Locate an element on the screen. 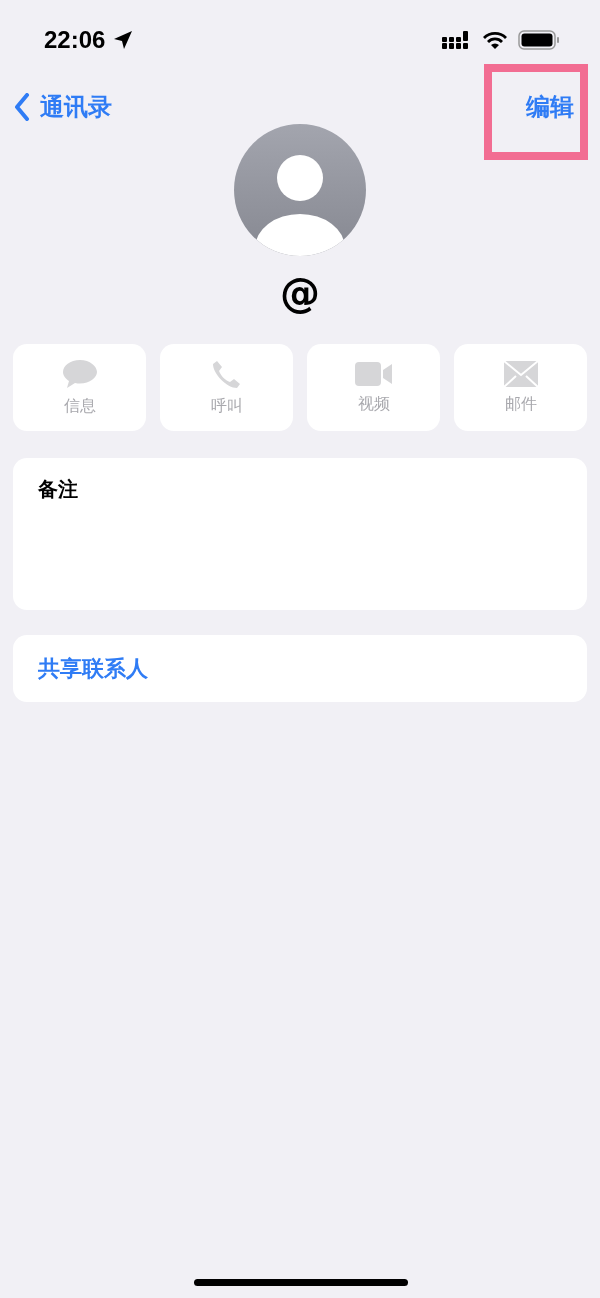 This screenshot has width=600, height=1298. speech-bubble-icon is located at coordinates (79, 374).